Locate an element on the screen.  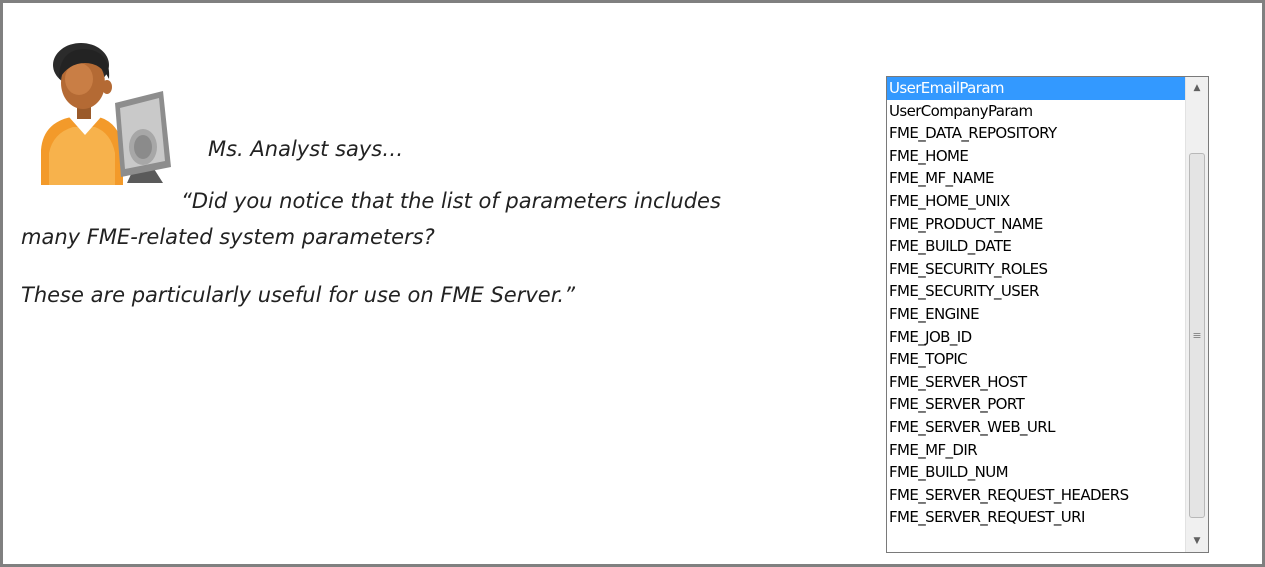
list-item: FME_BUILD_NUM is located at coordinates (1036, 472).